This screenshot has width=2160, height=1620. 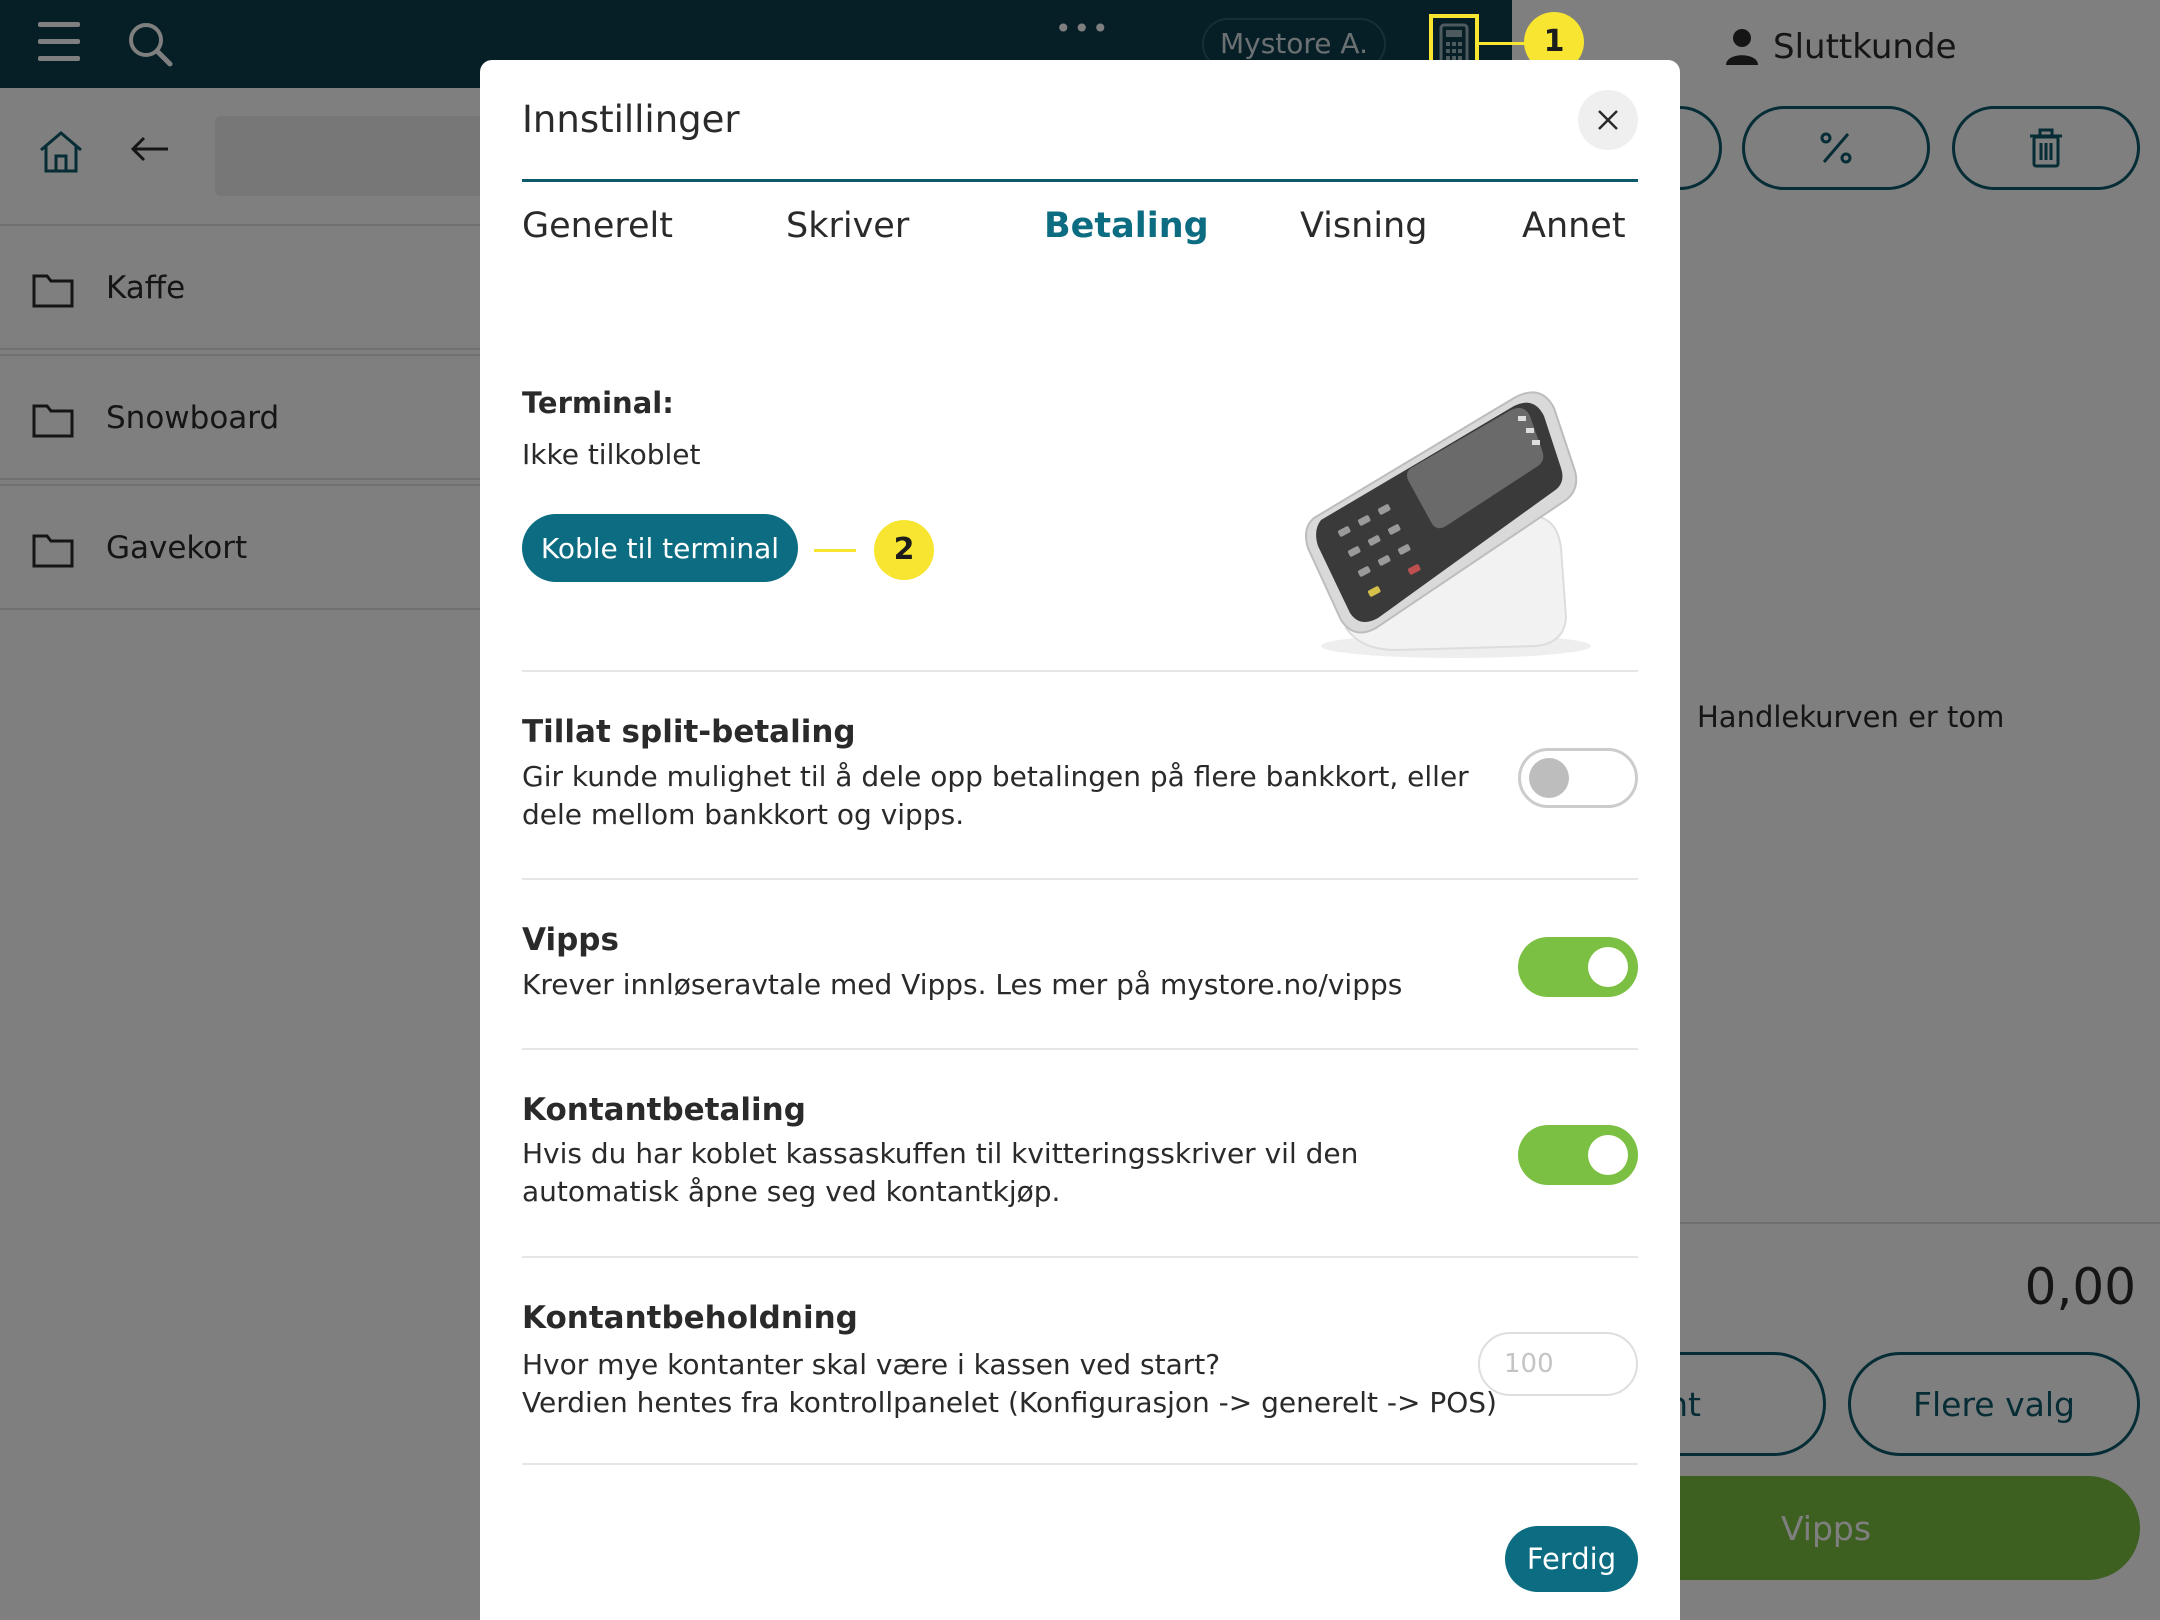 What do you see at coordinates (1574, 226) in the screenshot?
I see `tab-annet: Annet` at bounding box center [1574, 226].